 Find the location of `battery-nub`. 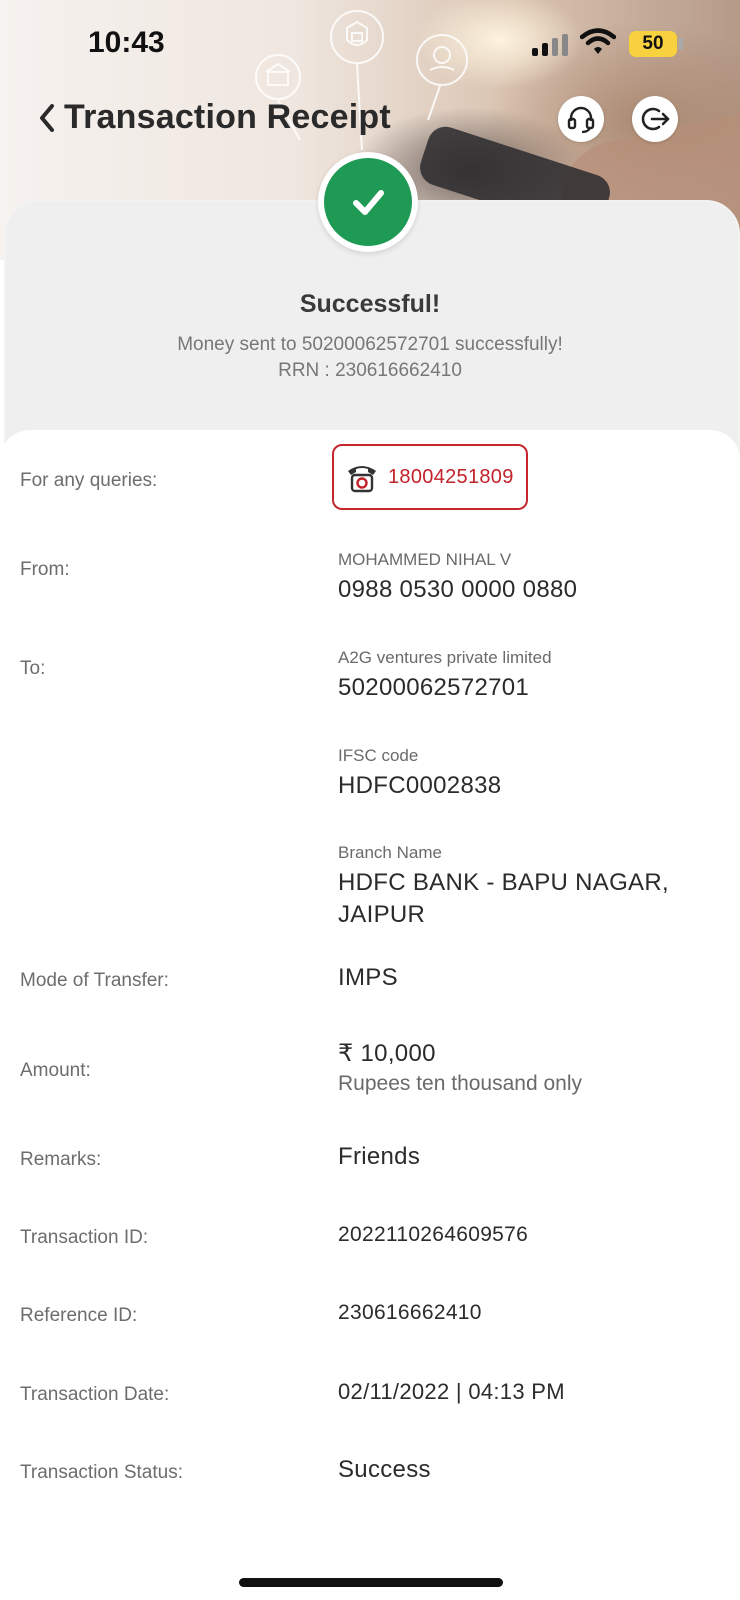

battery-nub is located at coordinates (681, 44).